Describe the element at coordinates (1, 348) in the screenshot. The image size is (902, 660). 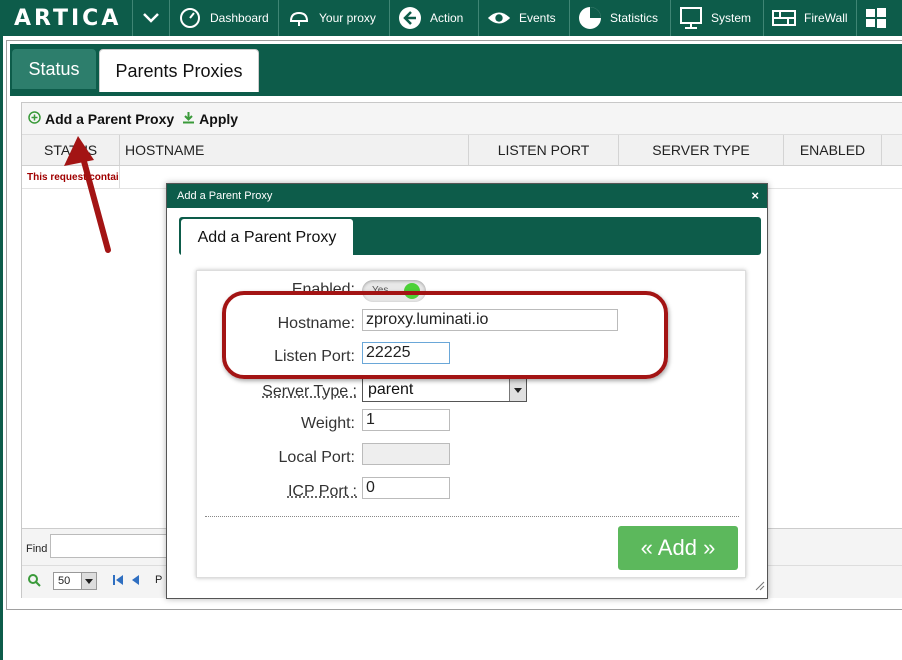
I see `left-border-strip` at that location.